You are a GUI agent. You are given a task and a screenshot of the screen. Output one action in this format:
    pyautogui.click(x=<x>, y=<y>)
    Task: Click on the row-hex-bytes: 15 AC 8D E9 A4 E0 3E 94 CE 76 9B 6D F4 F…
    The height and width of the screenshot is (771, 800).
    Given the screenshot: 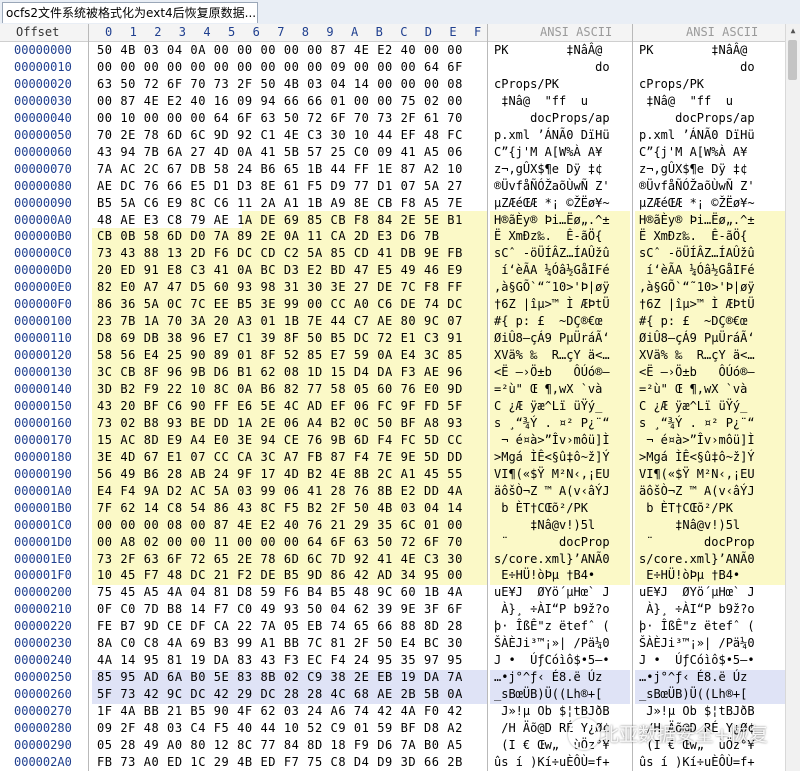 What is the action you would take?
    pyautogui.click(x=280, y=440)
    